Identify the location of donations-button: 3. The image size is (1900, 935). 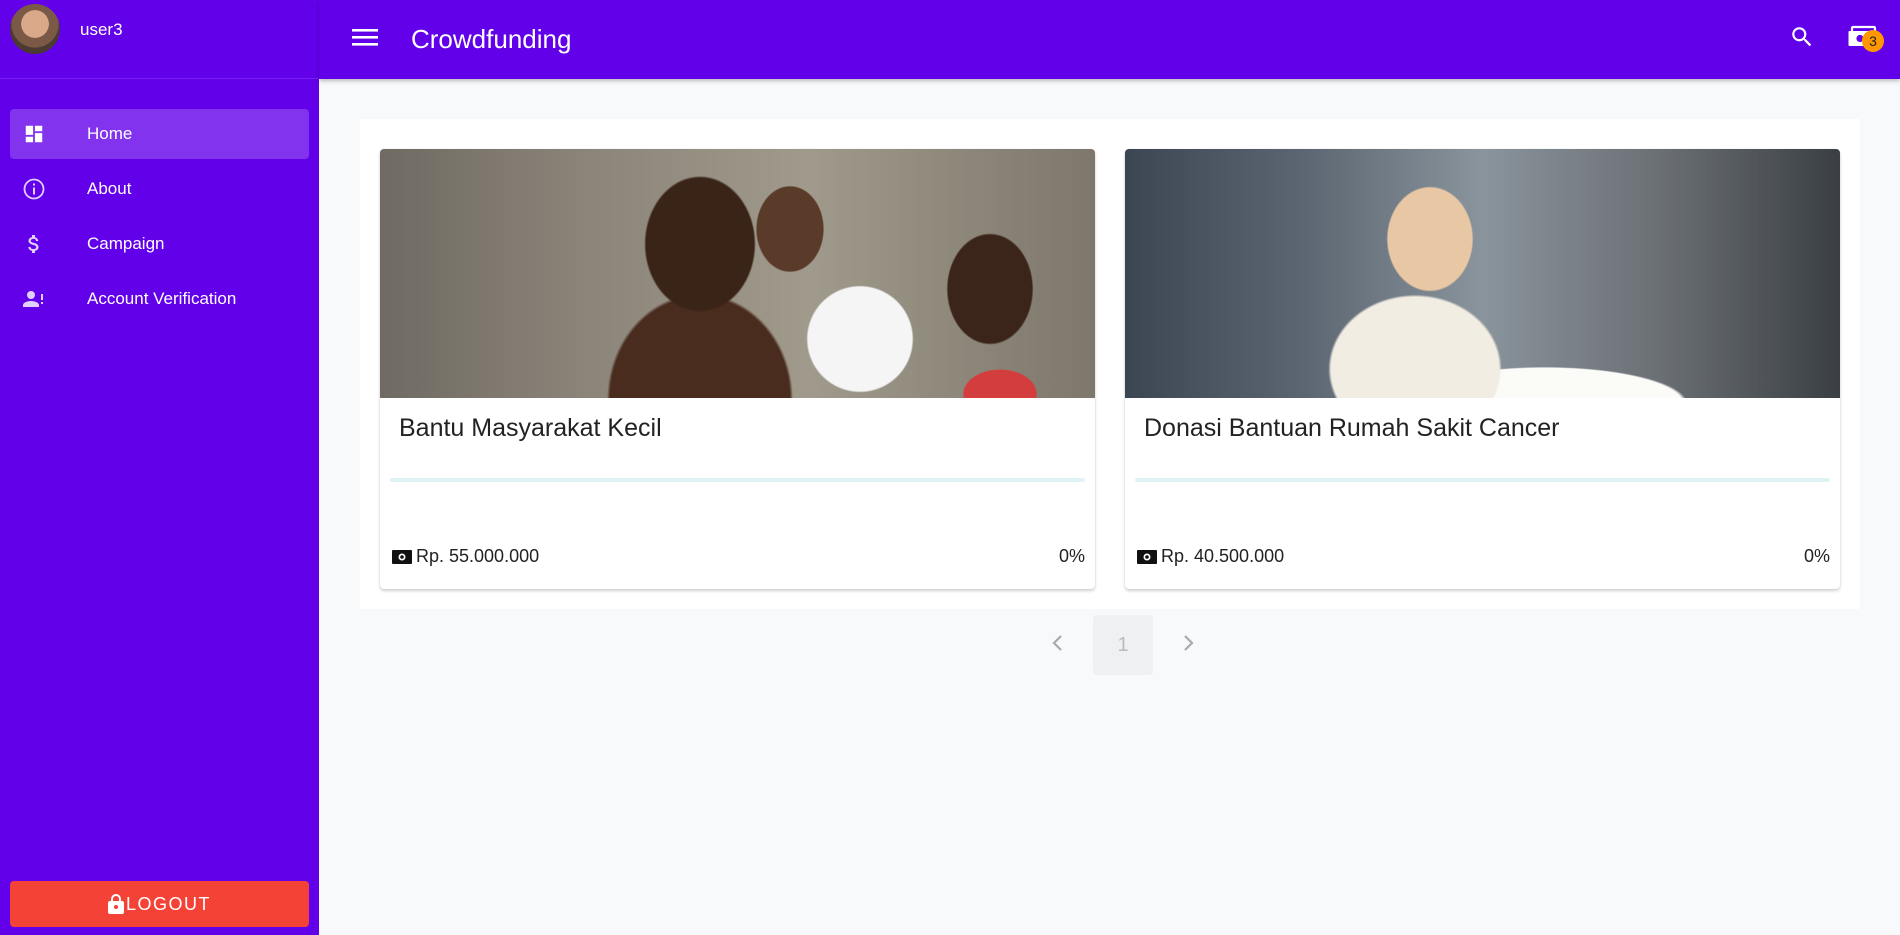
(1862, 40).